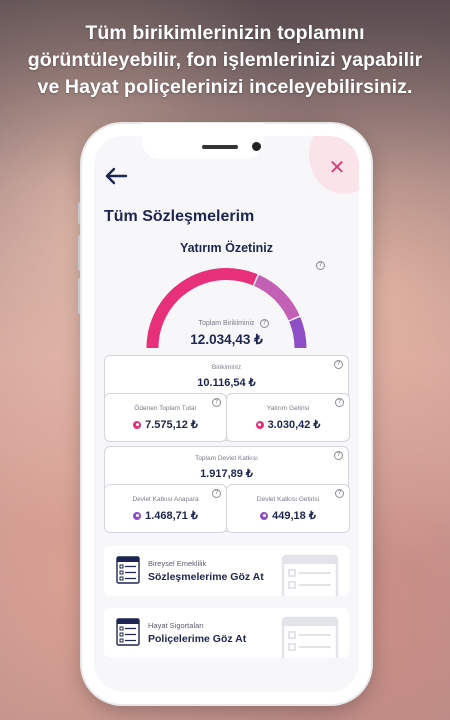 The image size is (450, 720). Describe the element at coordinates (256, 146) in the screenshot. I see `phone-camera` at that location.